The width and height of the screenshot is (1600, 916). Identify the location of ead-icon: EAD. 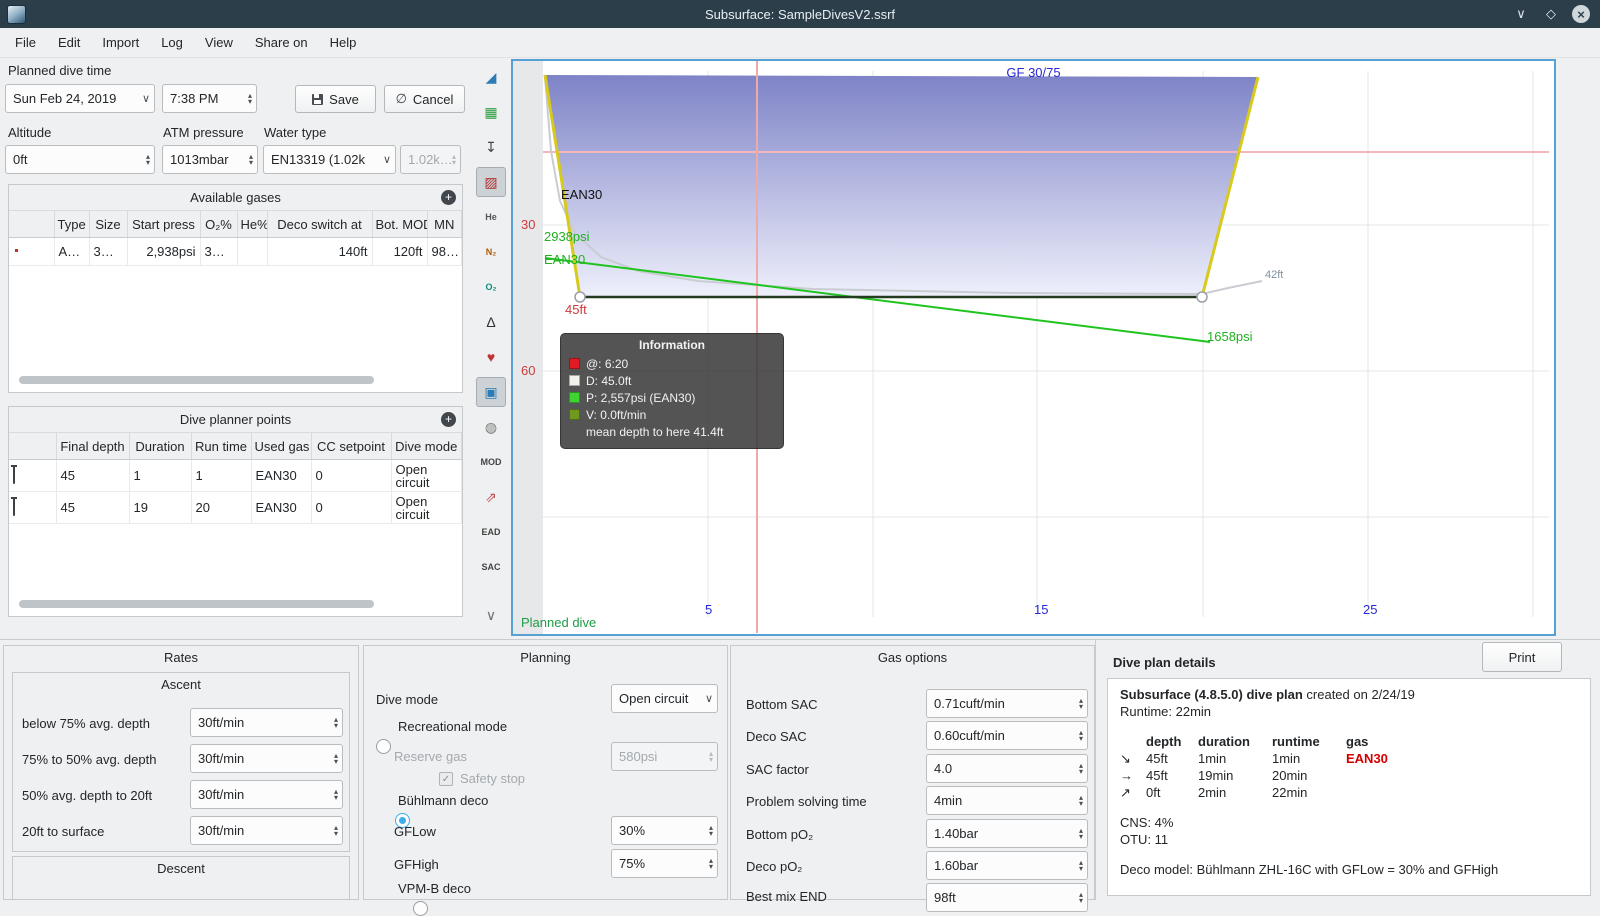
(491, 532).